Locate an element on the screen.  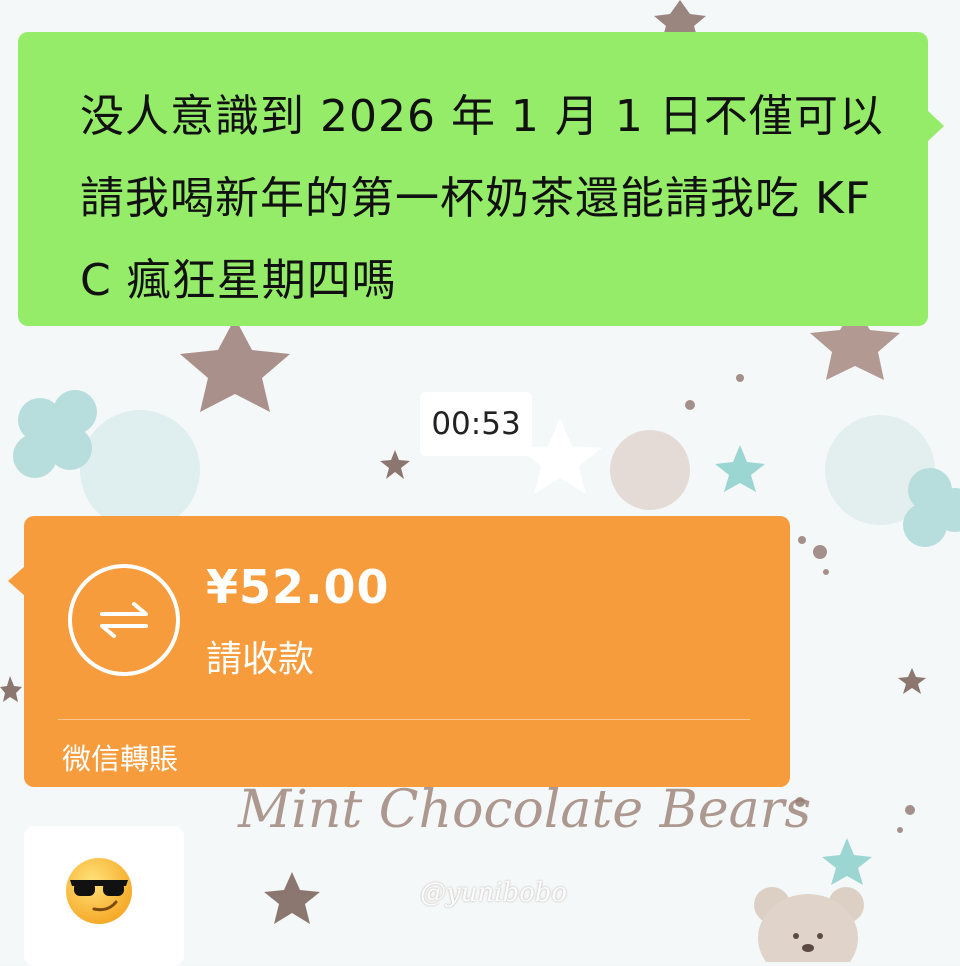
incoming-message-bubble is located at coordinates (104, 896).